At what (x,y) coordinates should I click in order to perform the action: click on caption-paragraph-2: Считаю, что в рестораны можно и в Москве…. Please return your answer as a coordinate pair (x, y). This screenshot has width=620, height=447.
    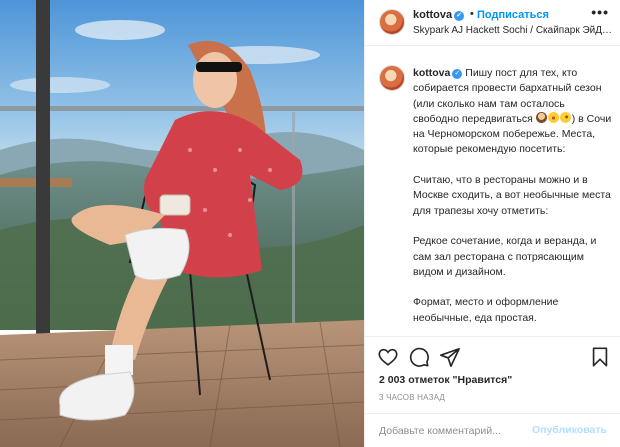
    Looking at the image, I should click on (512, 195).